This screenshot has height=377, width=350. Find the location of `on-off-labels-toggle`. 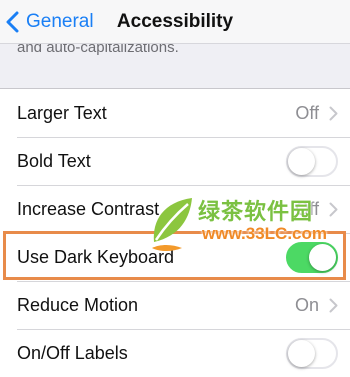

on-off-labels-toggle is located at coordinates (312, 353).